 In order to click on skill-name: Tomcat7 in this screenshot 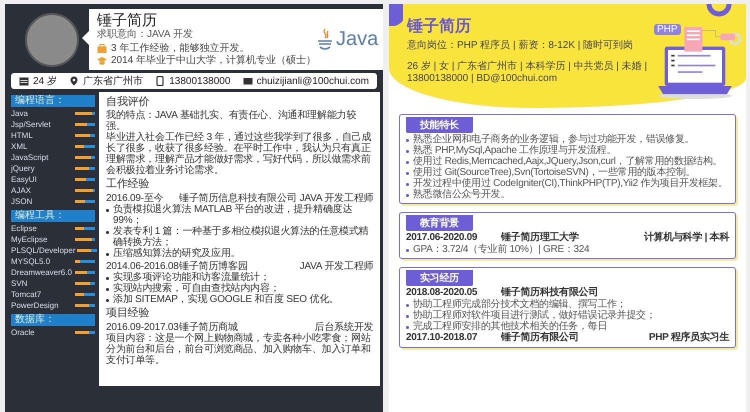, I will do `click(26, 294)`.